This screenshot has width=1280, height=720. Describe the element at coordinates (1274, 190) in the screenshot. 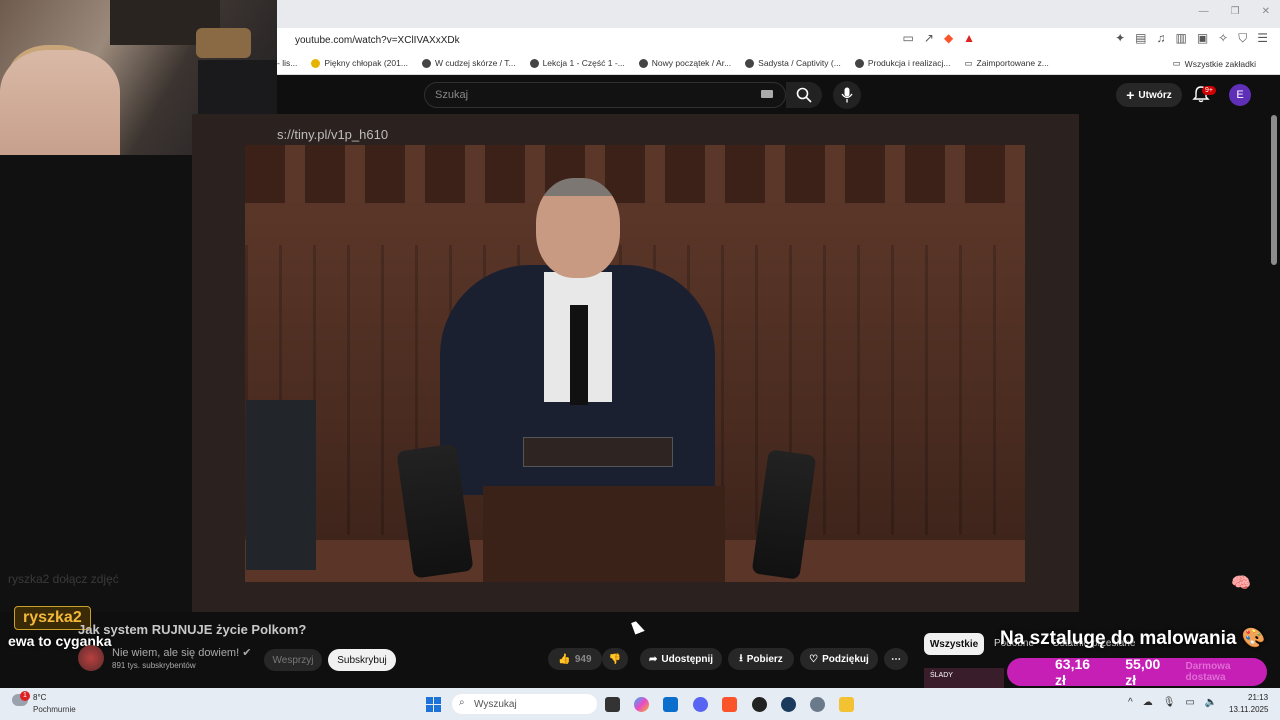

I see `page-scrollbar` at that location.